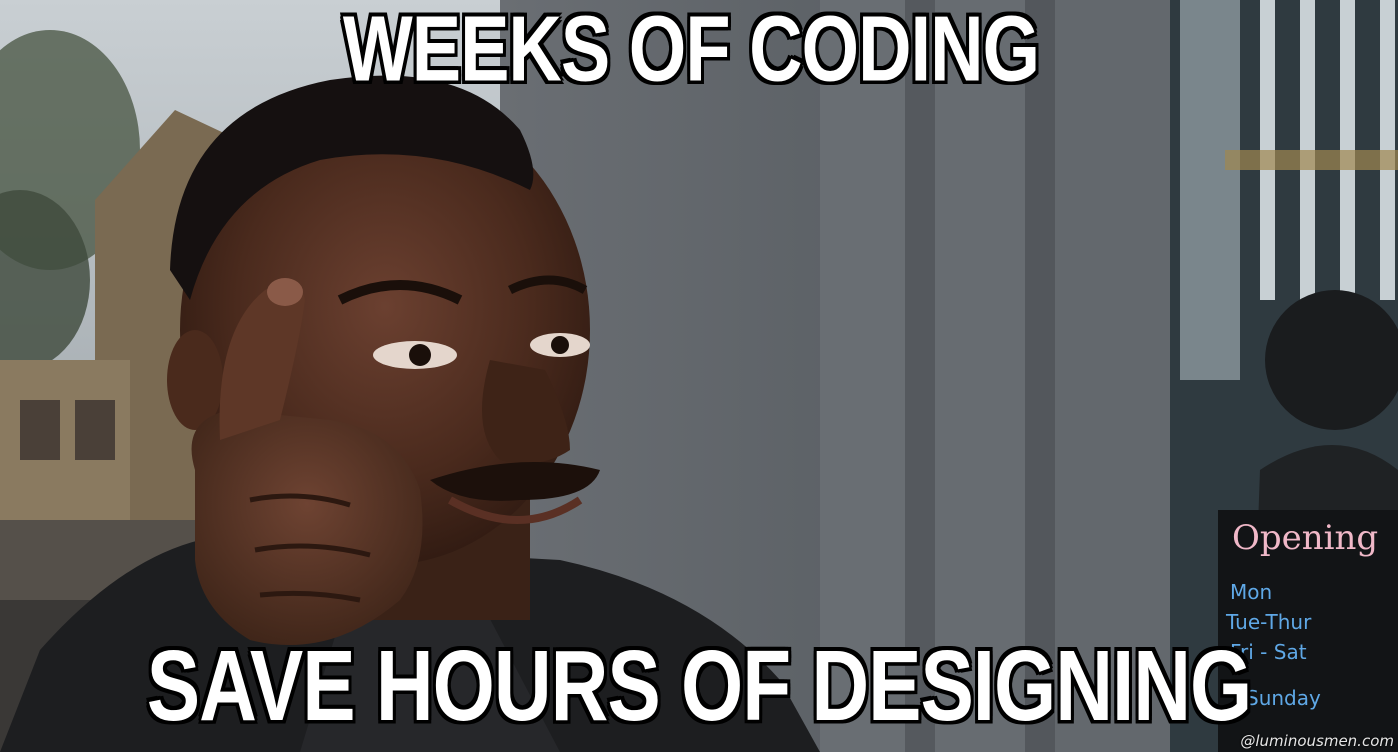 The height and width of the screenshot is (752, 1398). Describe the element at coordinates (1305, 538) in the screenshot. I see `sign-title: Opening` at that location.